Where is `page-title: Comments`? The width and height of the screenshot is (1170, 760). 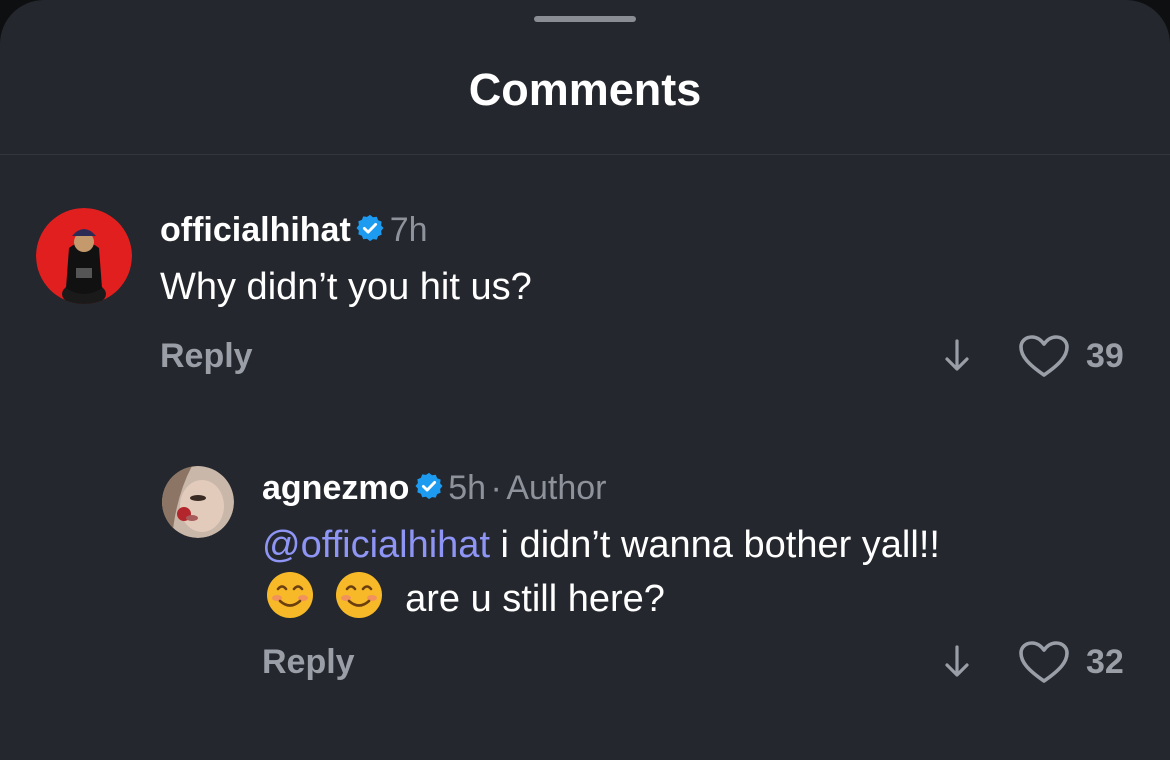 page-title: Comments is located at coordinates (585, 89).